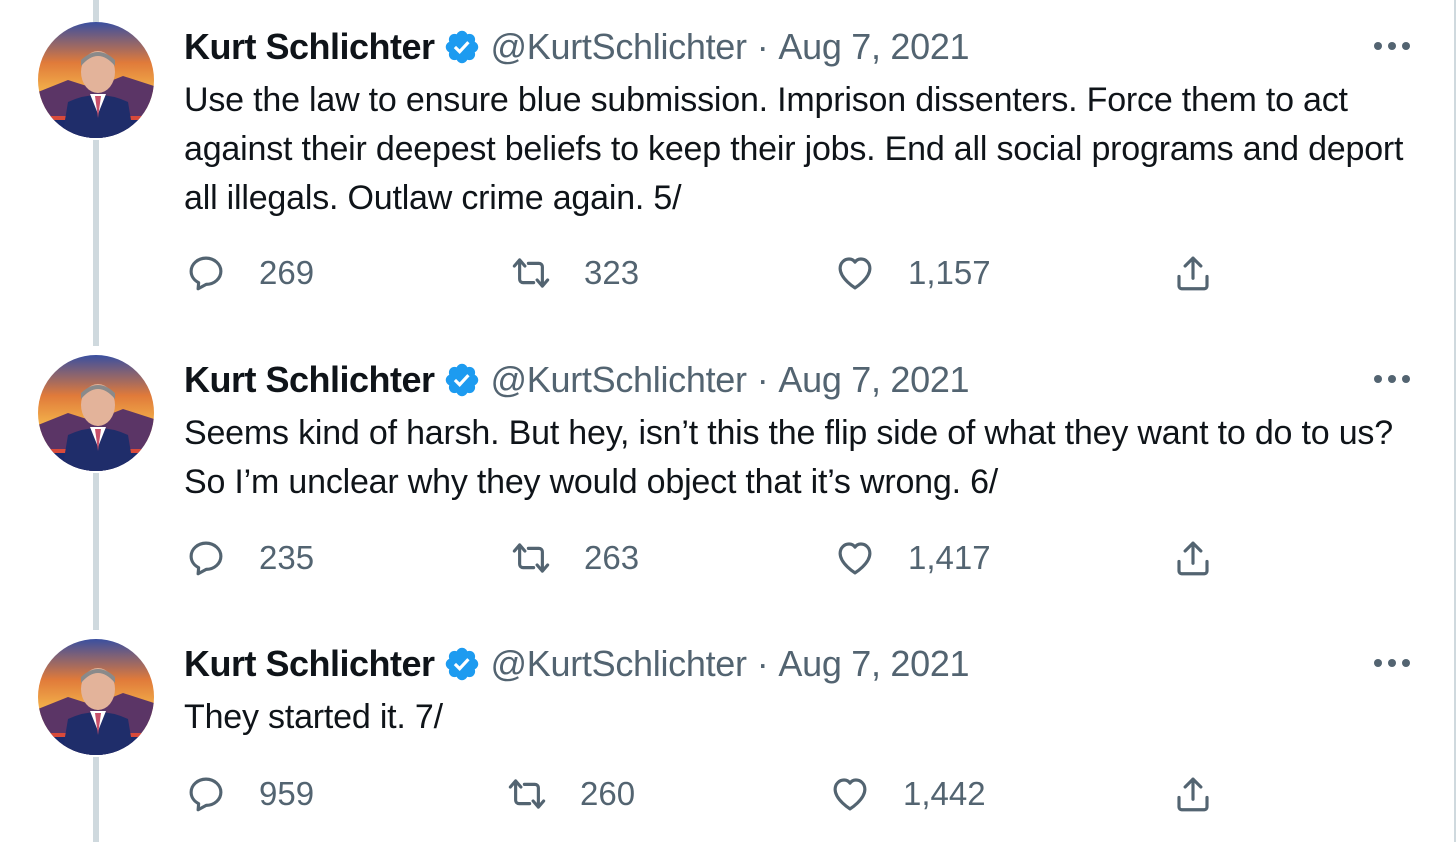  What do you see at coordinates (574, 558) in the screenshot?
I see `retweet-button: 263` at bounding box center [574, 558].